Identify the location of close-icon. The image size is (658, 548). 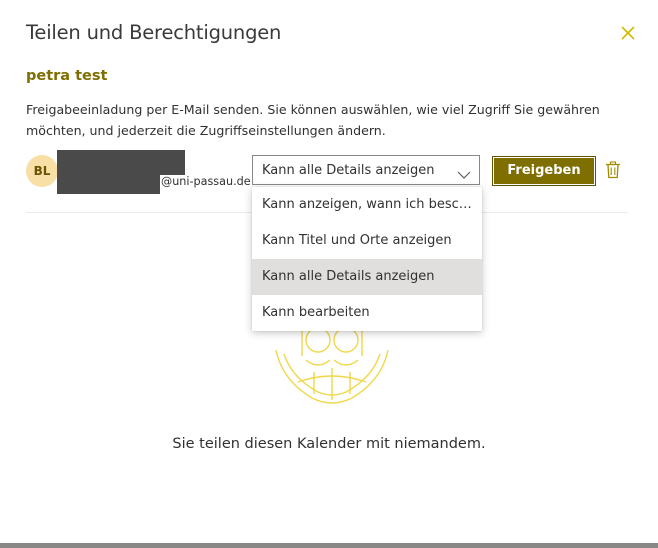
(628, 33).